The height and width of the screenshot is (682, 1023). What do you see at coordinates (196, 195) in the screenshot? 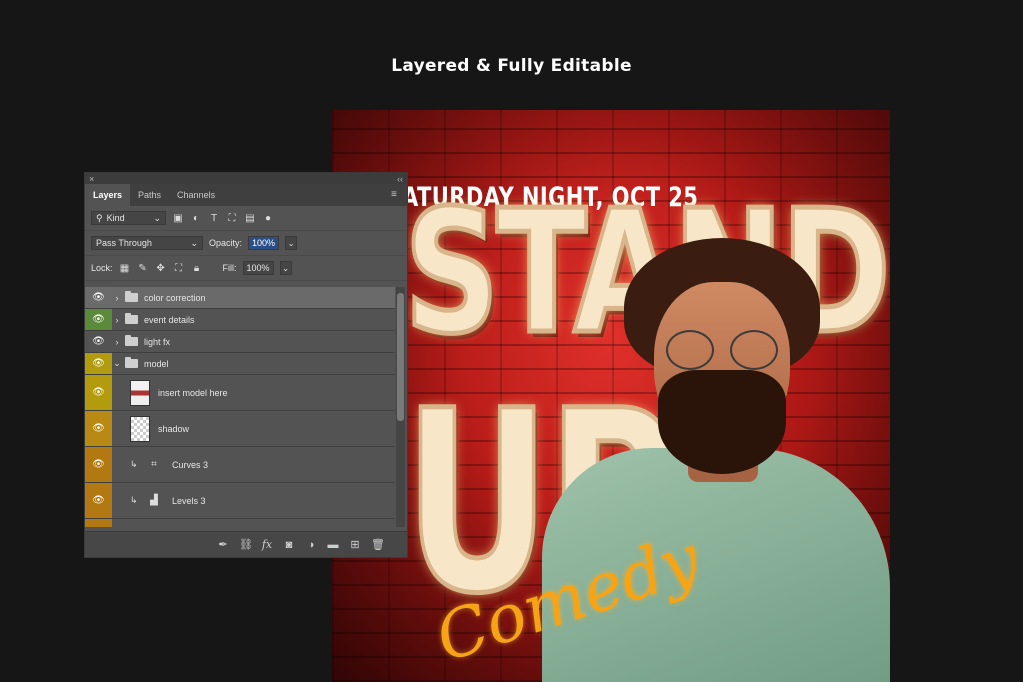
I see `tab-channels: Channels` at bounding box center [196, 195].